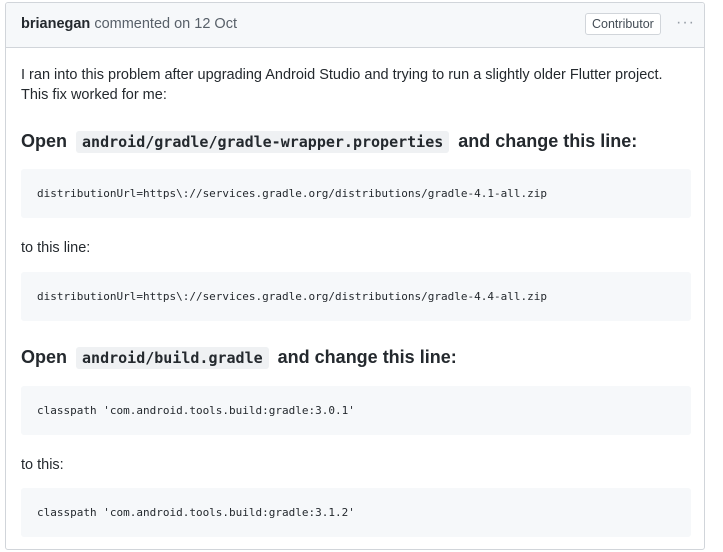 The width and height of the screenshot is (723, 552). What do you see at coordinates (685, 23) in the screenshot?
I see `kebab-horizontal-icon: ···` at bounding box center [685, 23].